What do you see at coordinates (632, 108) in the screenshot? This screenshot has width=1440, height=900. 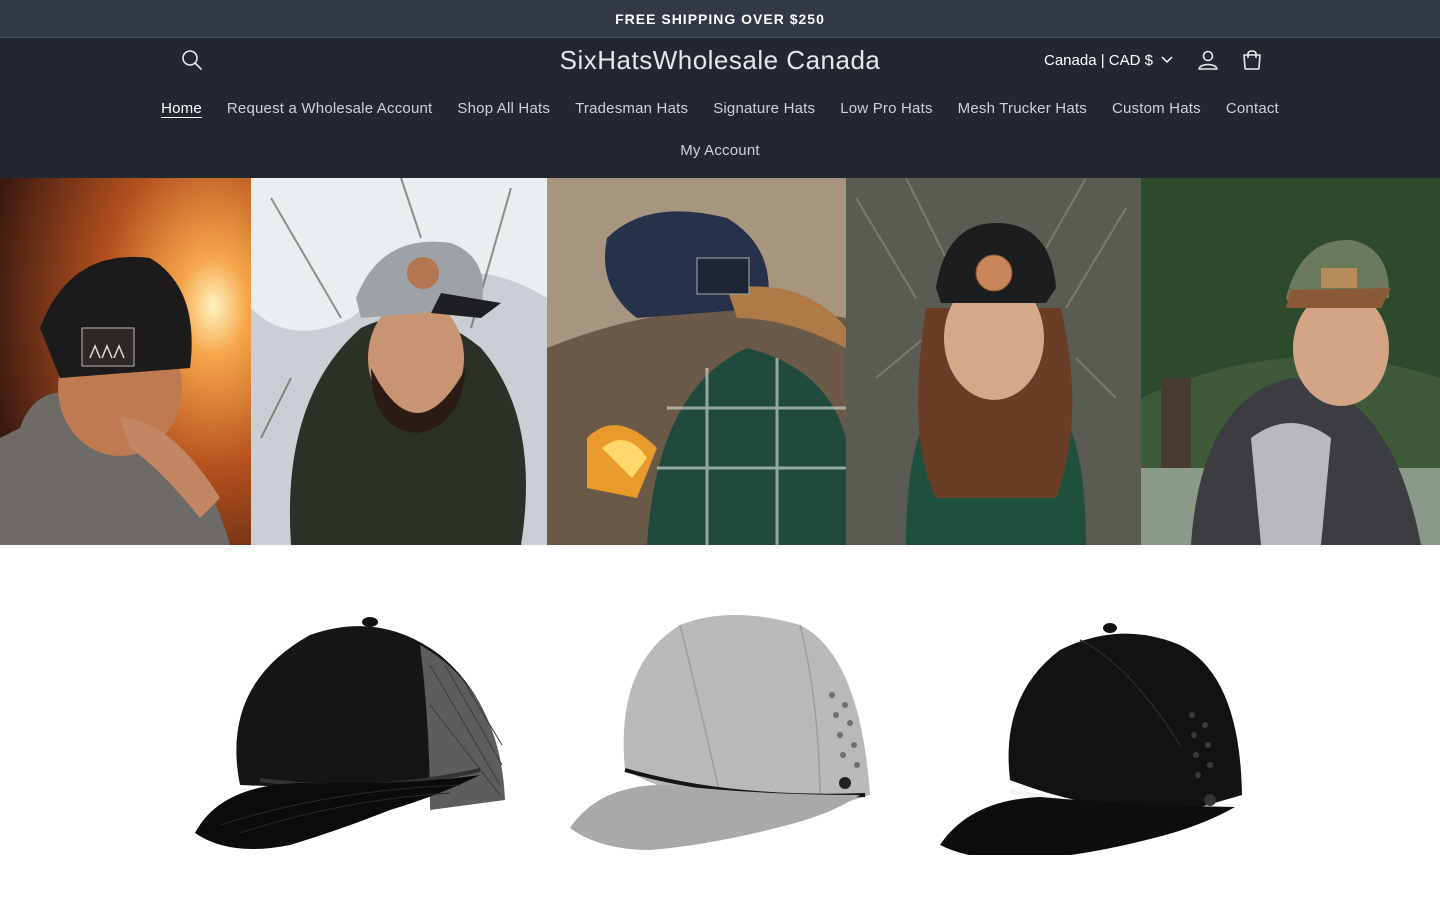 I see `nav-item-tradesman-hats: Tradesman Hats` at bounding box center [632, 108].